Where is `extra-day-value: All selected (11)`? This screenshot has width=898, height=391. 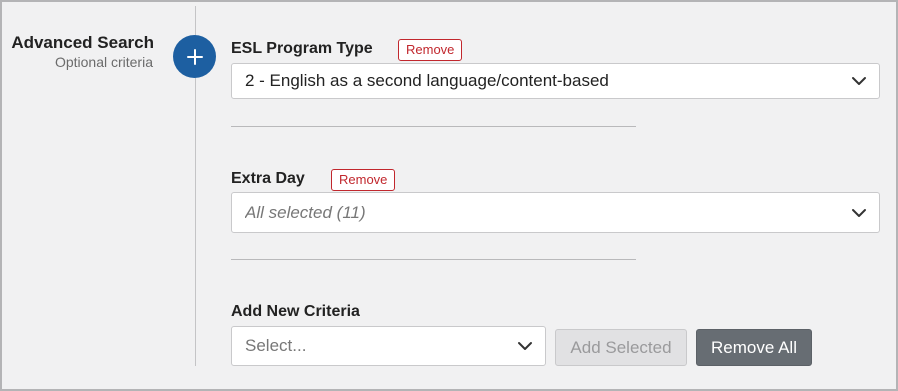 extra-day-value: All selected (11) is located at coordinates (305, 212).